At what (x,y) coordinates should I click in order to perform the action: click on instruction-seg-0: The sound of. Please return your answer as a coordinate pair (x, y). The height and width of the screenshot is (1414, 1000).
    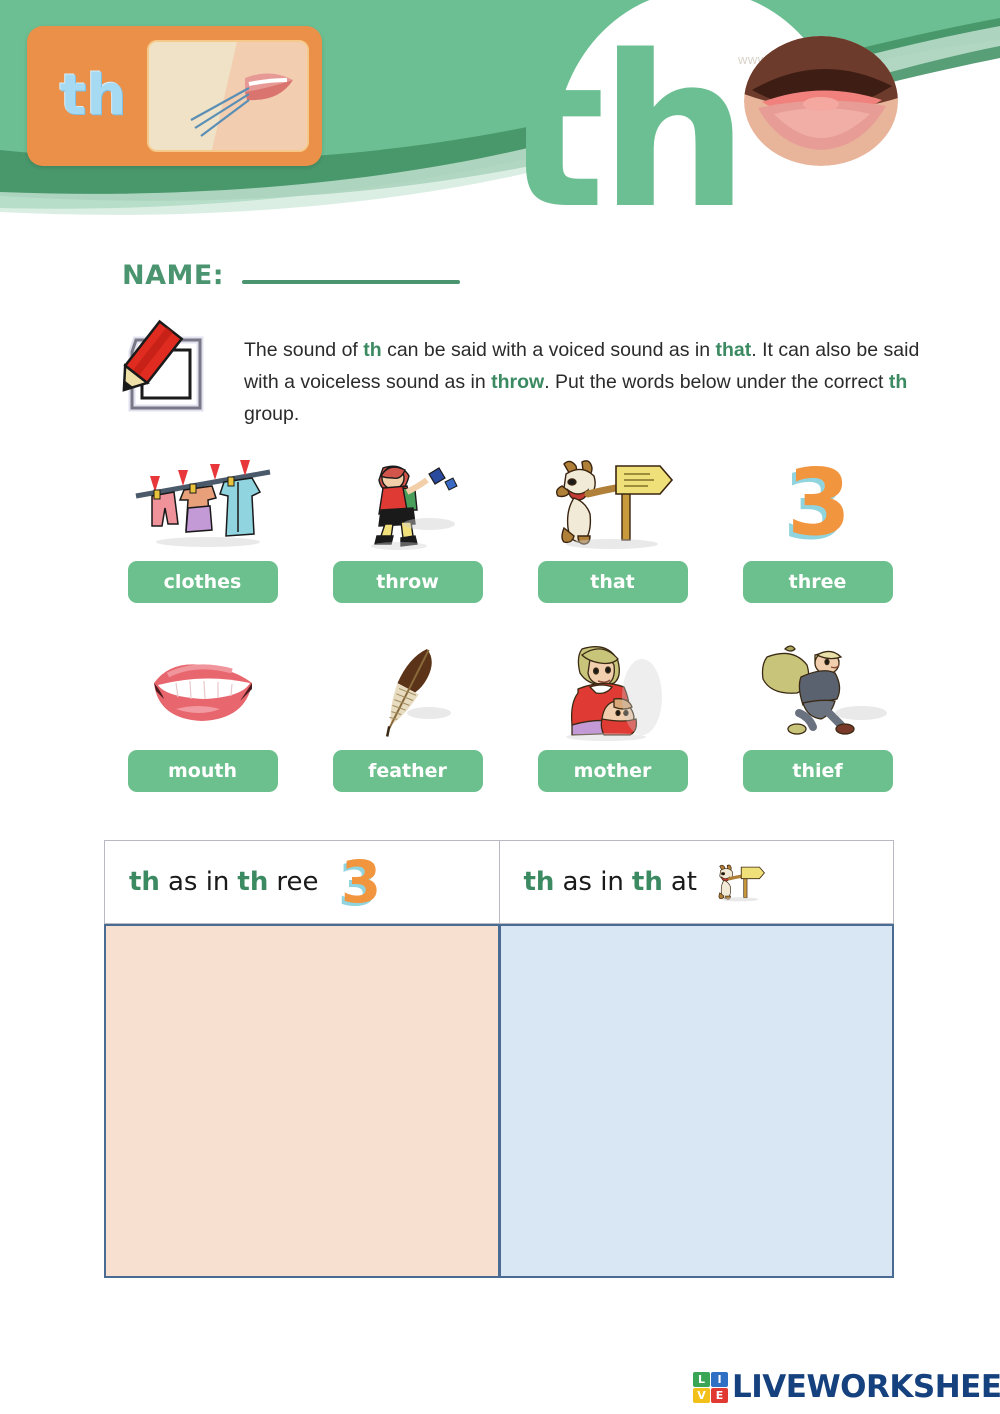
    Looking at the image, I should click on (304, 350).